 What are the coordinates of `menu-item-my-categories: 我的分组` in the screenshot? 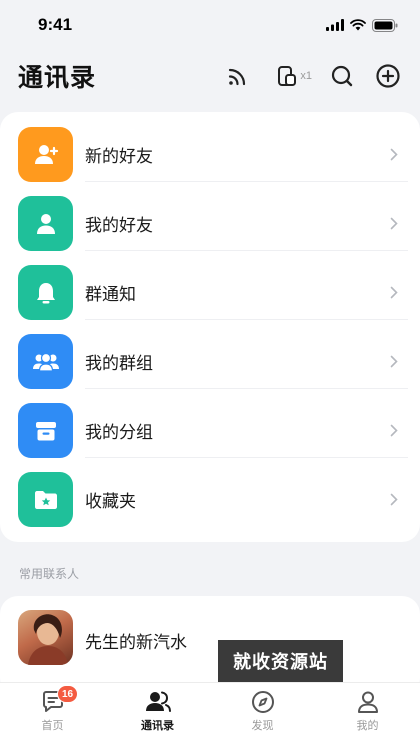 It's located at (210, 423).